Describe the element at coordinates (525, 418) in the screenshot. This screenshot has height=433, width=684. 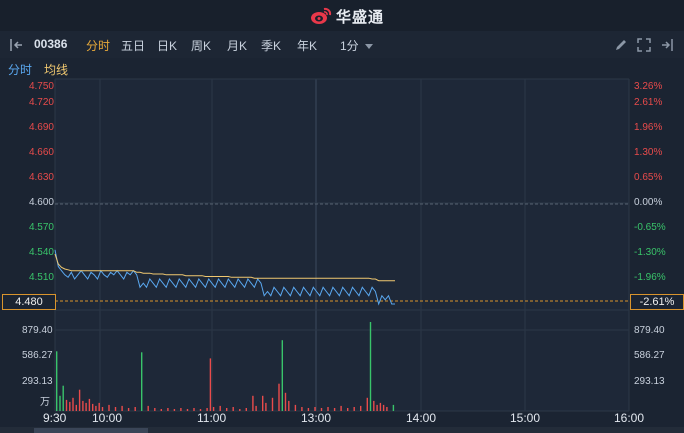
I see `time-tick: 15:00` at that location.